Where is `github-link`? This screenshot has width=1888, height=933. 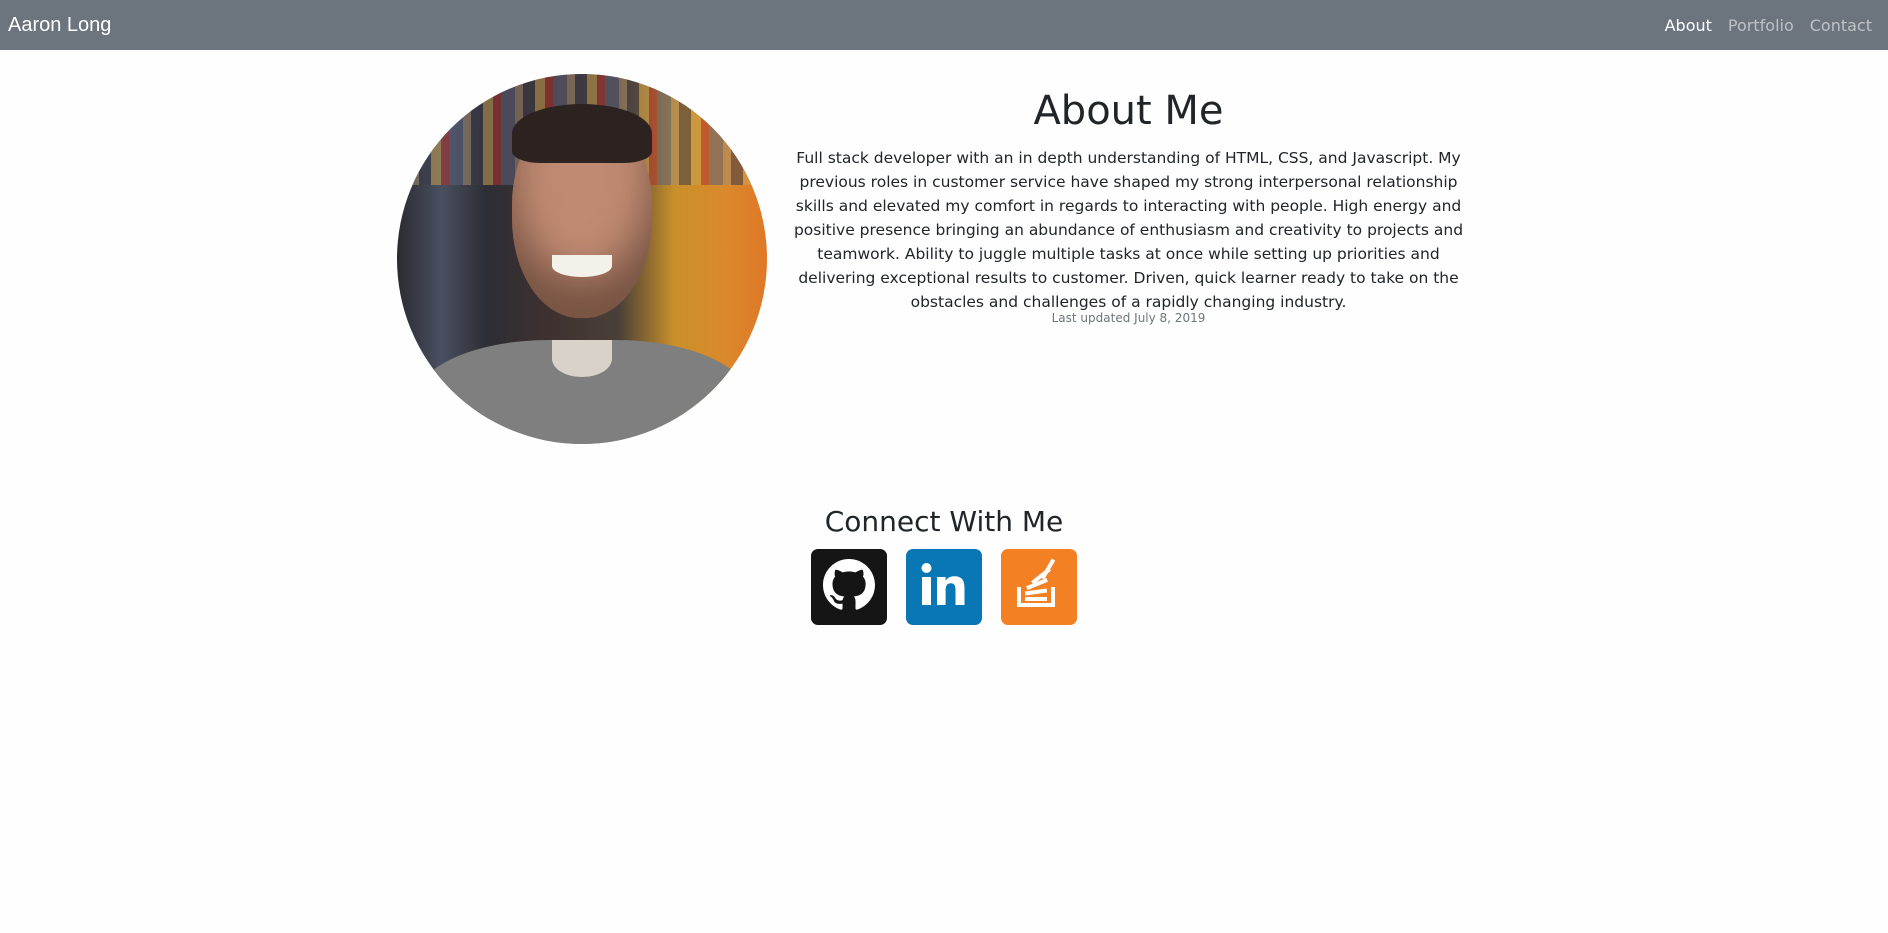
github-link is located at coordinates (849, 587).